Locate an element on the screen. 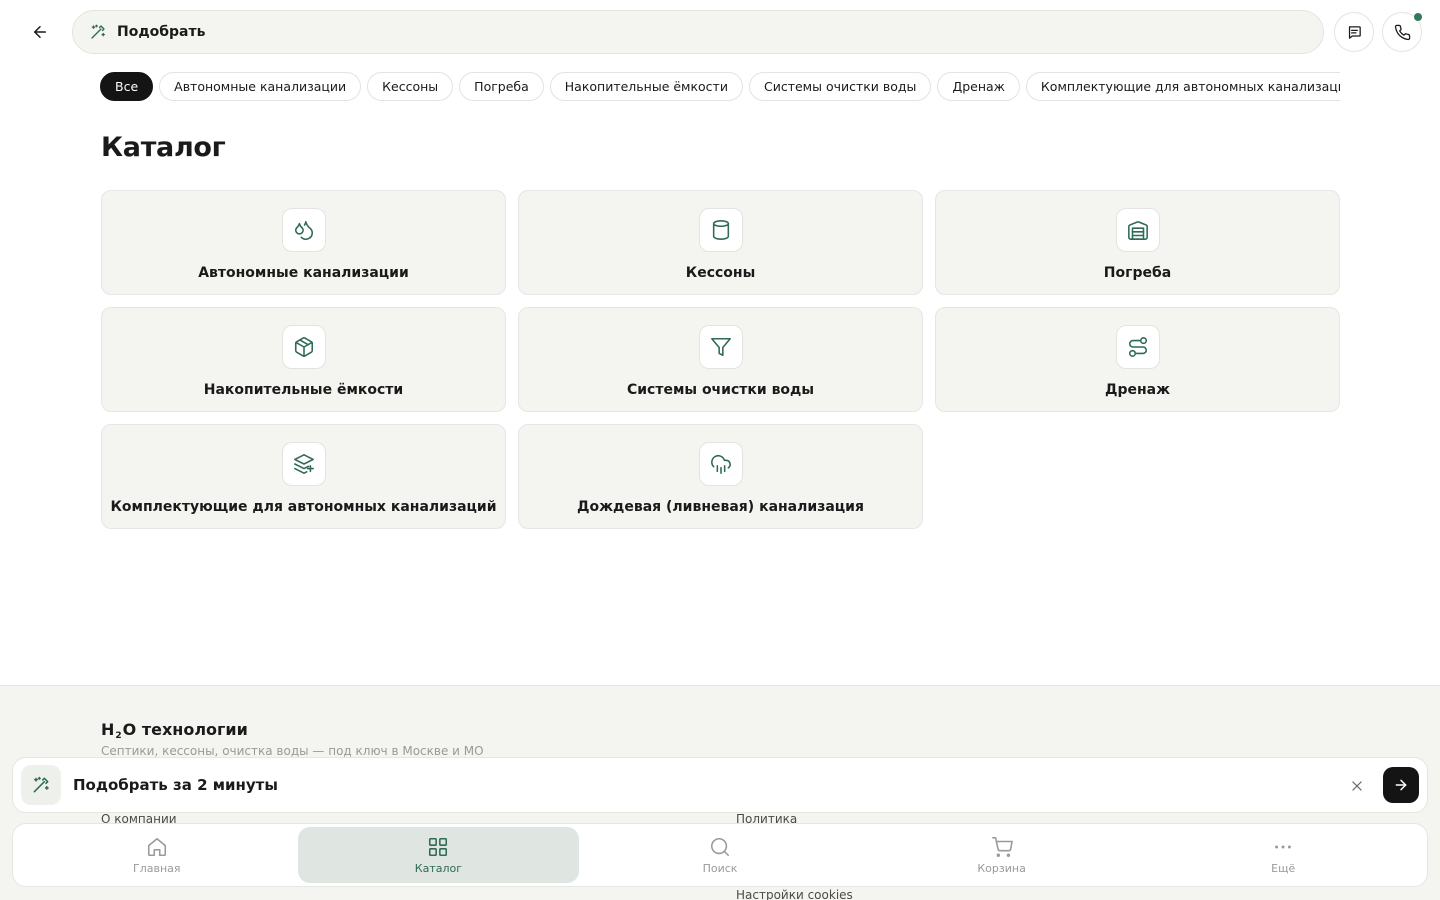 This screenshot has width=1440, height=900. nav-catalog: Каталог is located at coordinates (438, 855).